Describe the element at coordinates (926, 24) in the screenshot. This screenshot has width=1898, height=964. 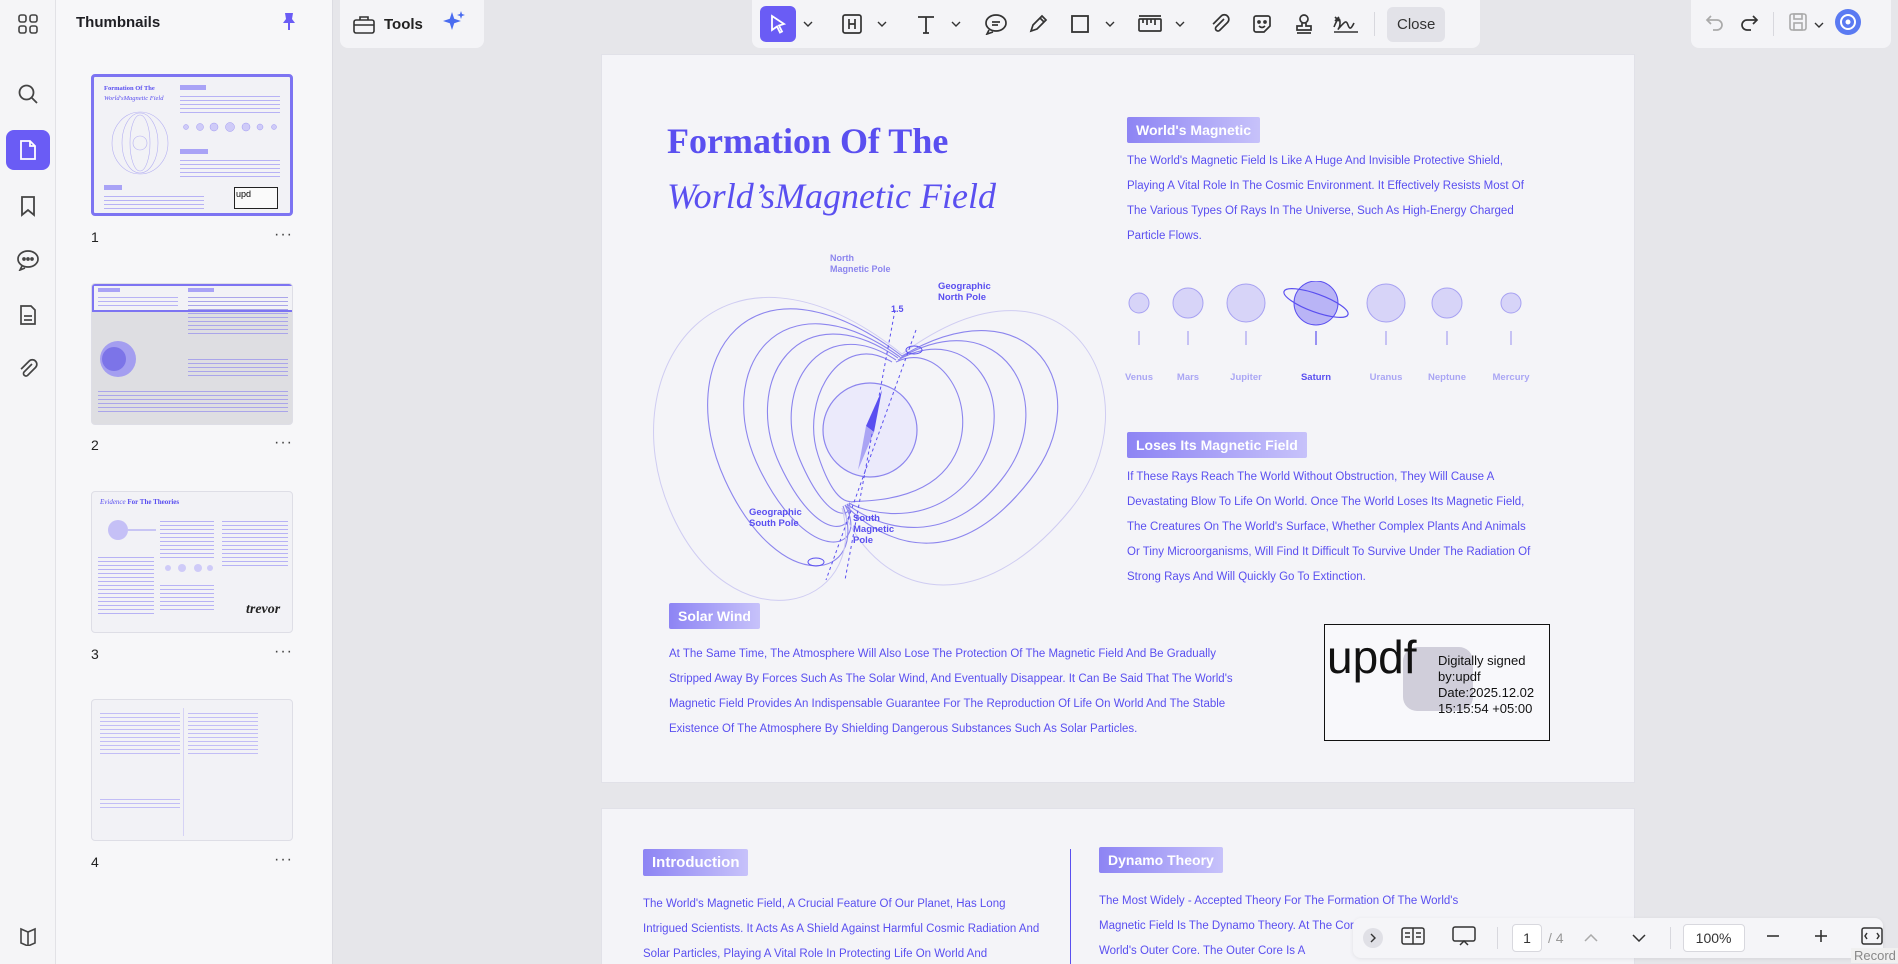
I see `text-tool-icon` at that location.